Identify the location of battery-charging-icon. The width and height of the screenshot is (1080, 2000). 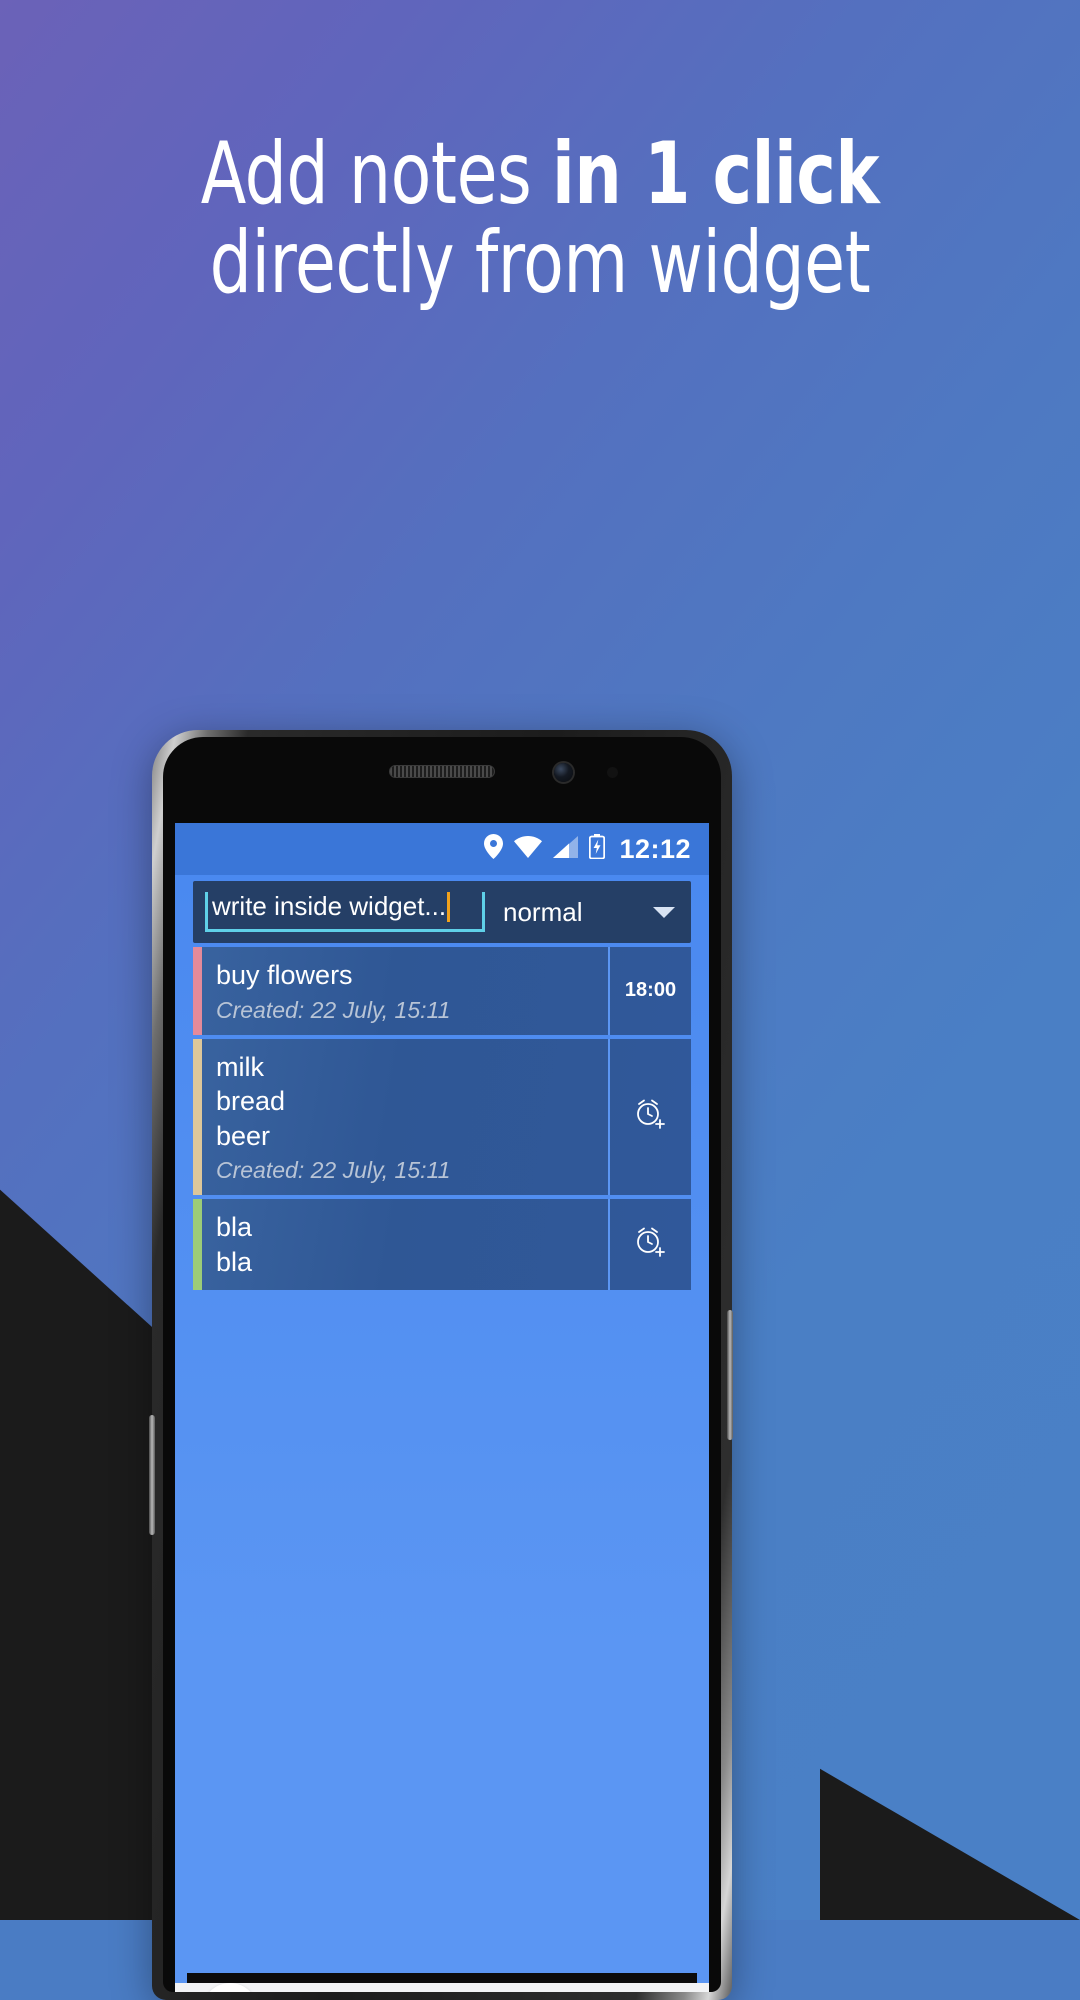
(597, 849).